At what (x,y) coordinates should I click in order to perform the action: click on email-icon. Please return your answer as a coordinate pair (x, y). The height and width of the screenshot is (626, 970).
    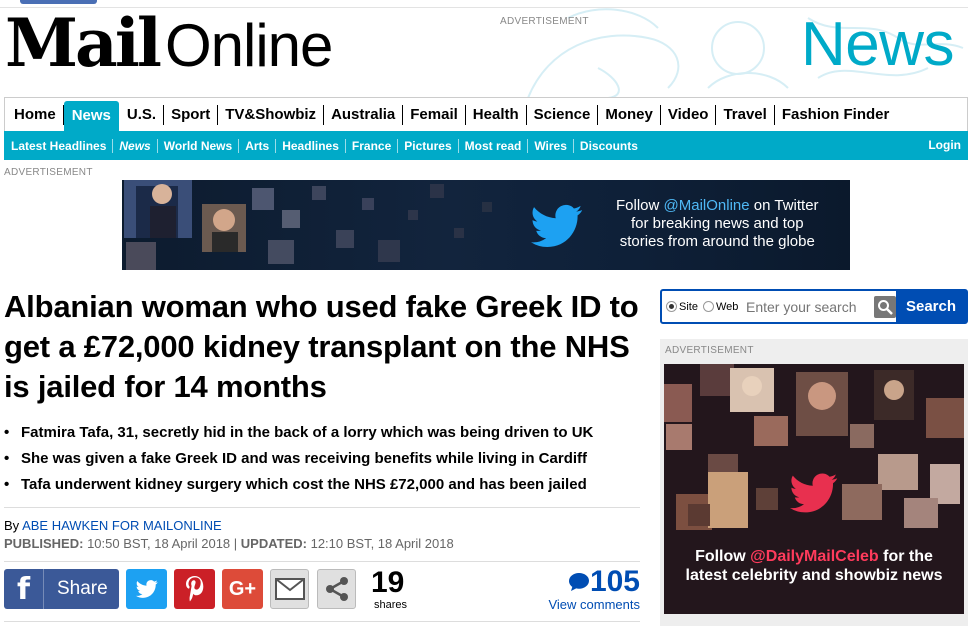
    Looking at the image, I should click on (289, 589).